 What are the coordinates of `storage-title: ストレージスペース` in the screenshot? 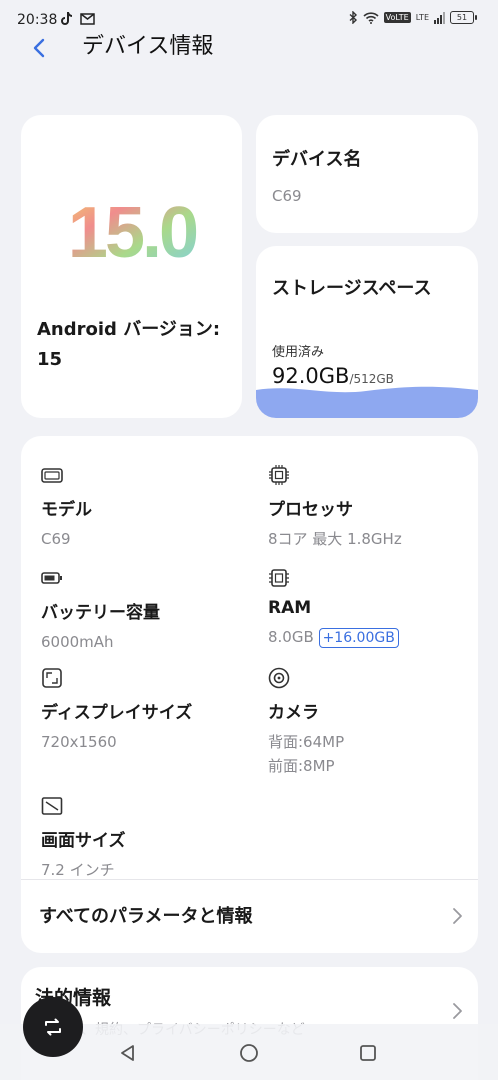 It's located at (352, 288).